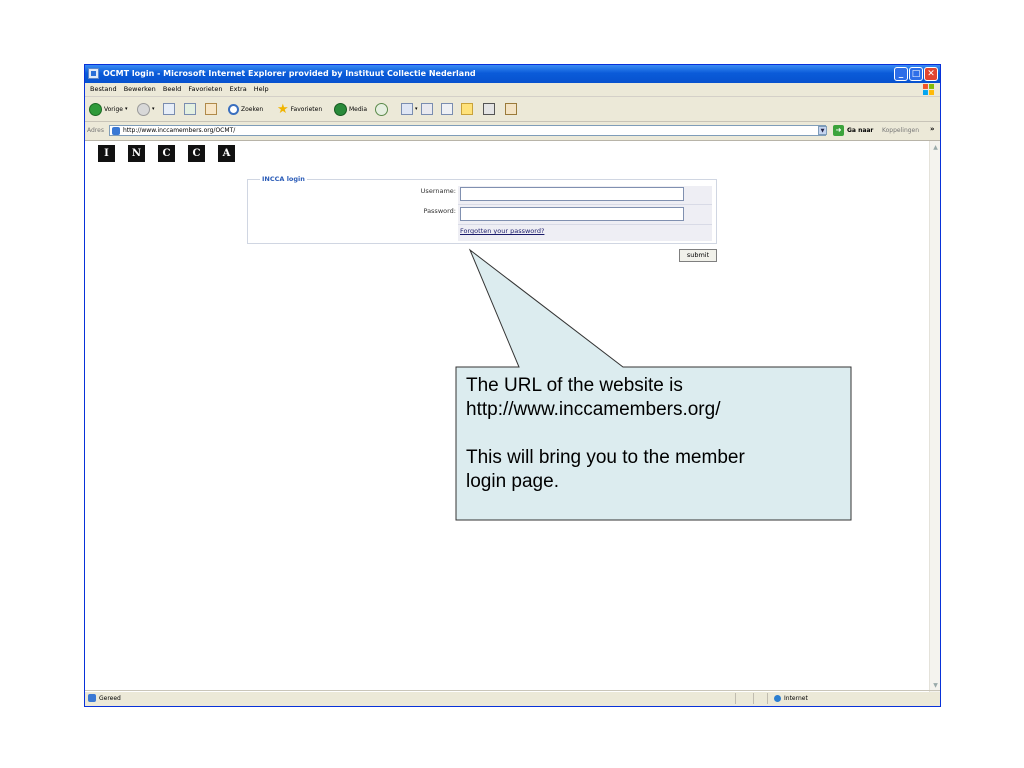 This screenshot has height=768, width=1024. I want to click on close-icon: ✕, so click(931, 74).